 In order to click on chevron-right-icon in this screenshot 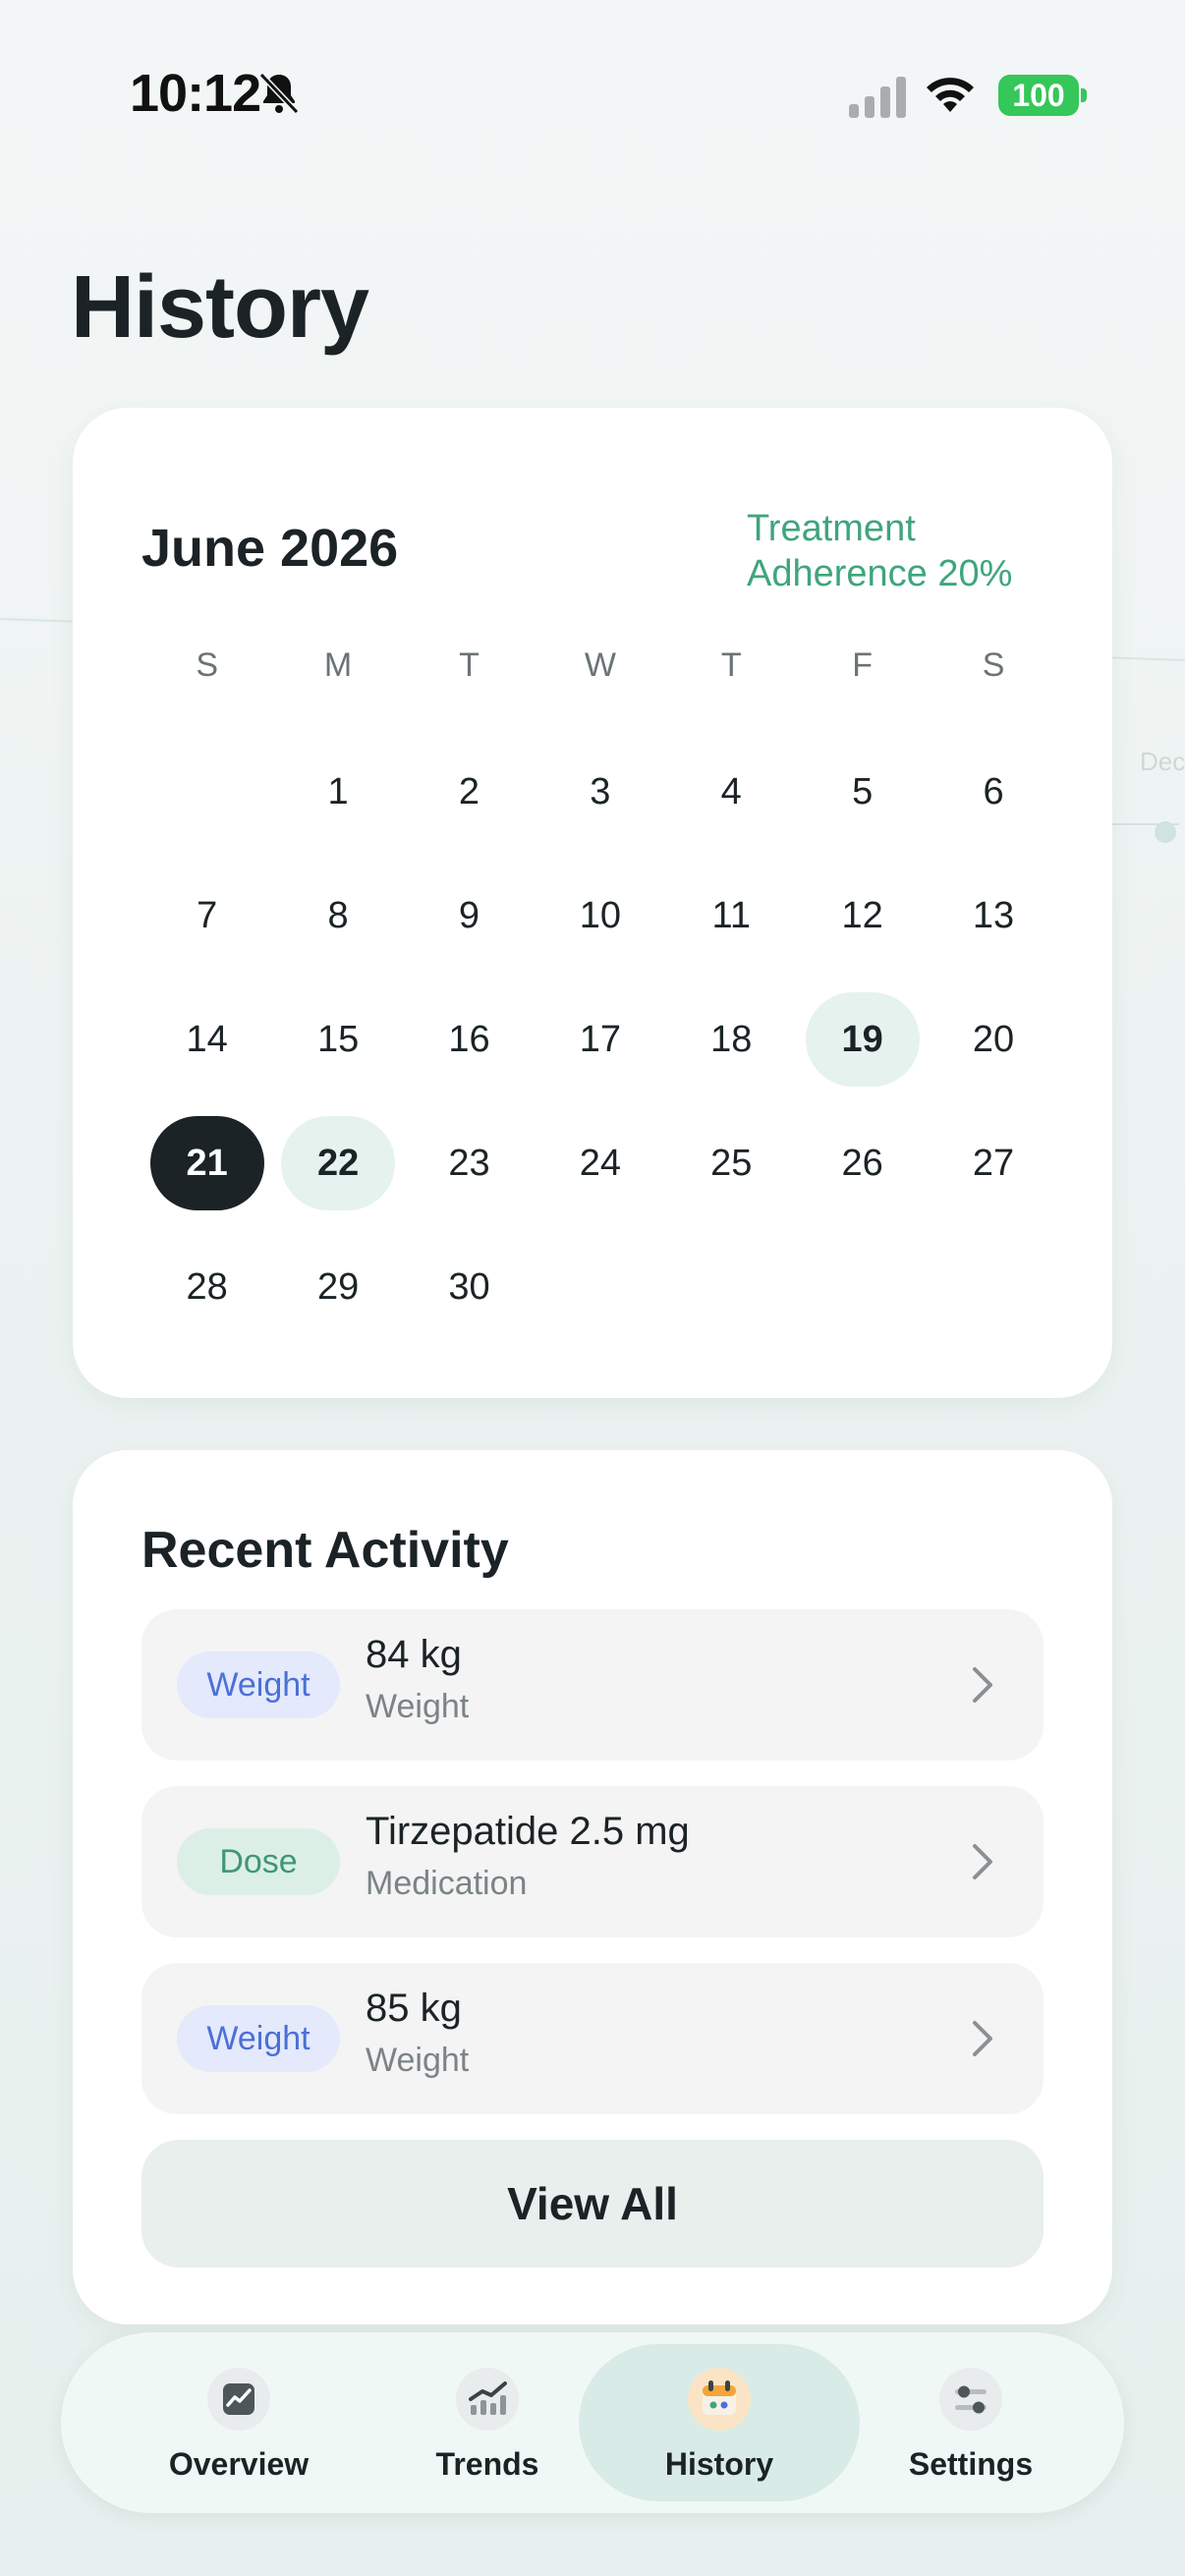, I will do `click(983, 2038)`.